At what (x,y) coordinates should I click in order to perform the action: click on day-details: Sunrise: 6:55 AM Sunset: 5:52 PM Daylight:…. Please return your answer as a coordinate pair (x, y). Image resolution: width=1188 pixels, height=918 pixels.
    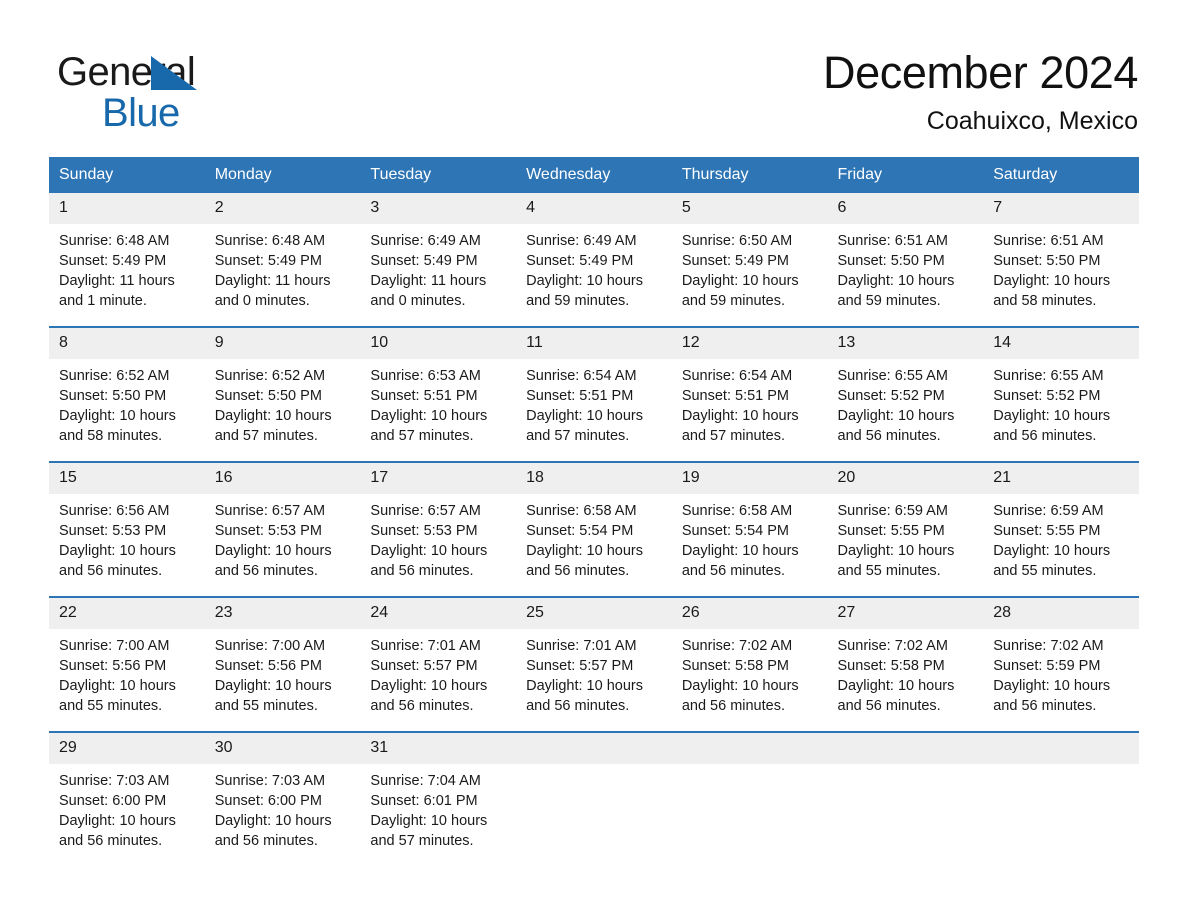
    Looking at the image, I should click on (906, 402).